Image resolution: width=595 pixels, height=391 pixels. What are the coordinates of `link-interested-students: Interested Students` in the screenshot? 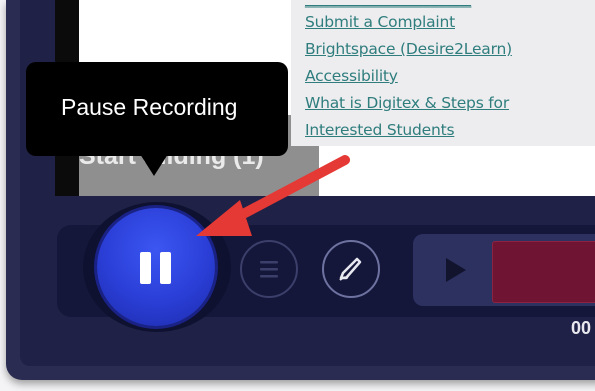 It's located at (380, 130).